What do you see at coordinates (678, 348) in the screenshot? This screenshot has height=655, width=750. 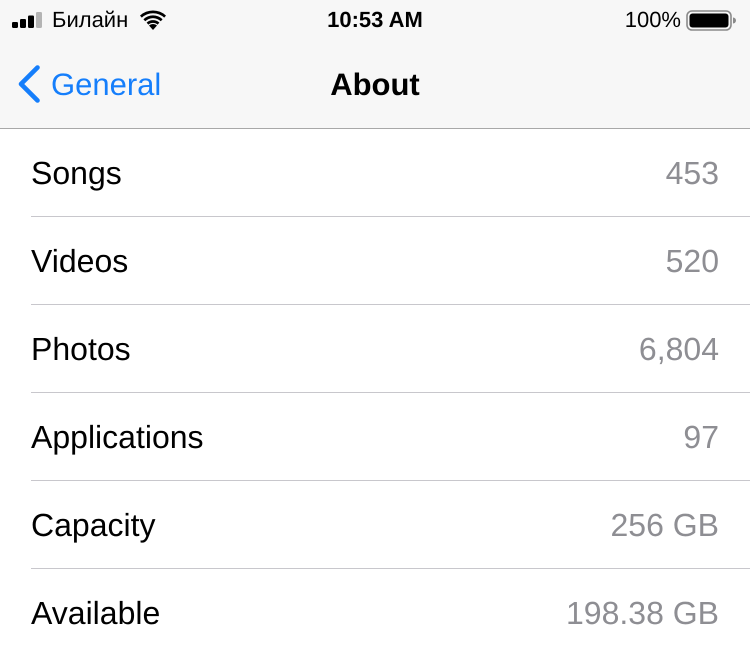 I see `row-value: 6,804` at bounding box center [678, 348].